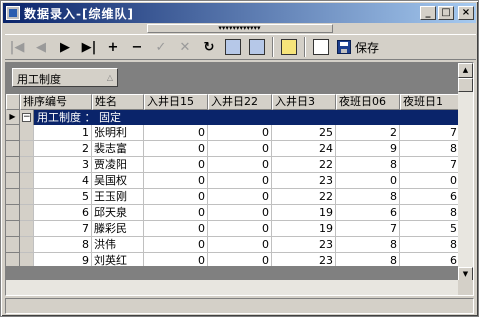 Image resolution: width=479 pixels, height=317 pixels. What do you see at coordinates (56, 102) in the screenshot?
I see `column-header: 排序编号` at bounding box center [56, 102].